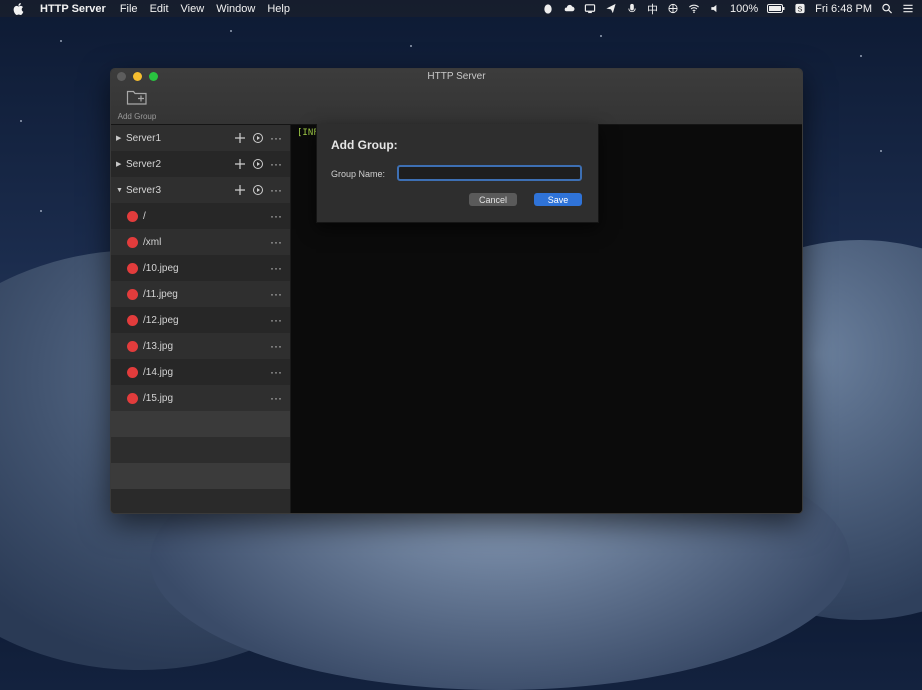  Describe the element at coordinates (908, 8) in the screenshot. I see `notification-center-icon` at that location.